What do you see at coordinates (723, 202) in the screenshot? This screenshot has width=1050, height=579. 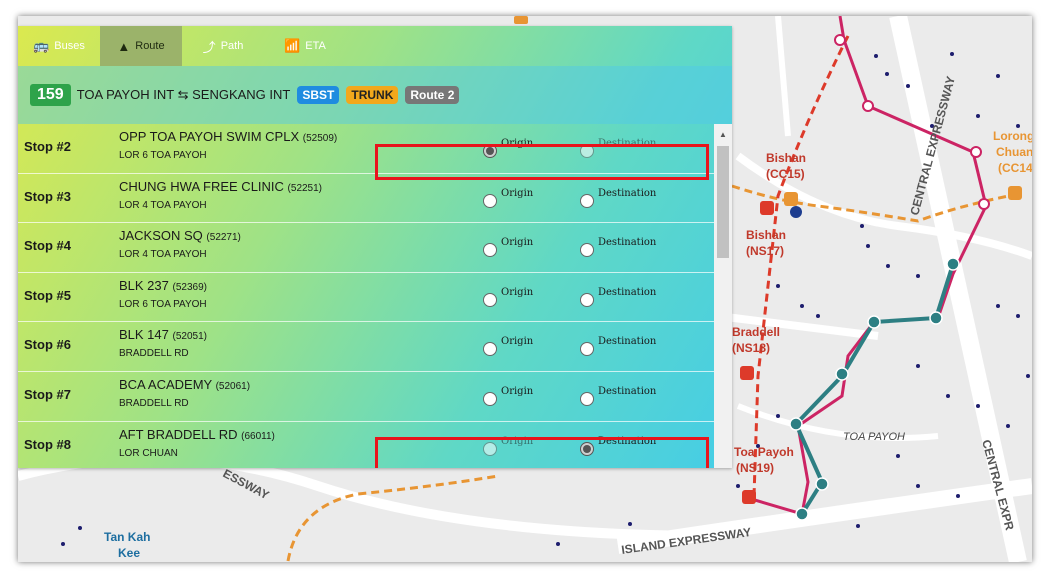 I see `scrollbar-thumb` at bounding box center [723, 202].